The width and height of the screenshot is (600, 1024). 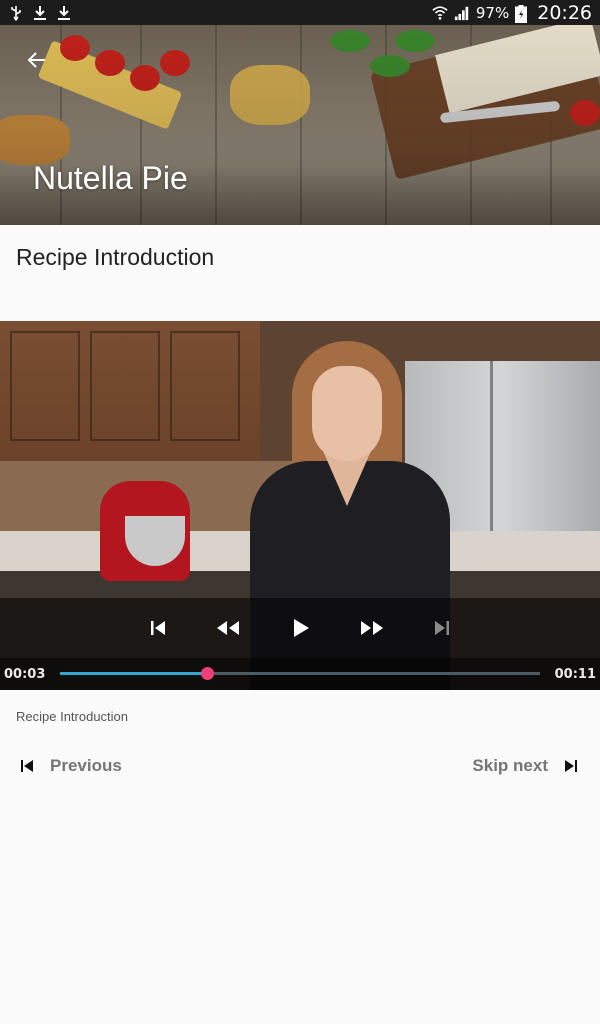 What do you see at coordinates (523, 13) in the screenshot?
I see `battery-icon` at bounding box center [523, 13].